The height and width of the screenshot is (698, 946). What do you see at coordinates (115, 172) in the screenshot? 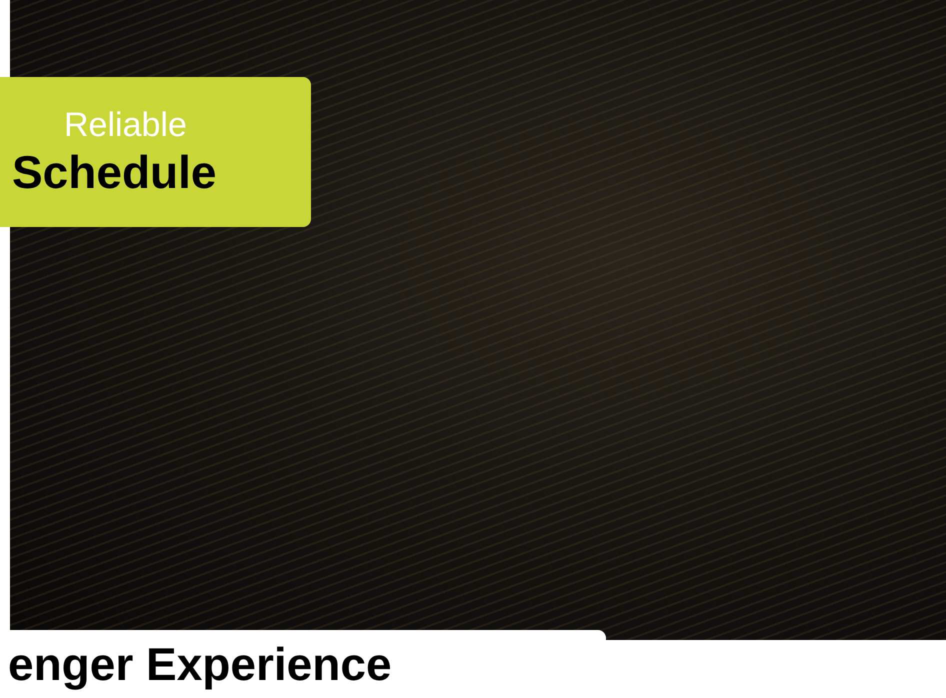
I see `title-heading: Schedule` at bounding box center [115, 172].